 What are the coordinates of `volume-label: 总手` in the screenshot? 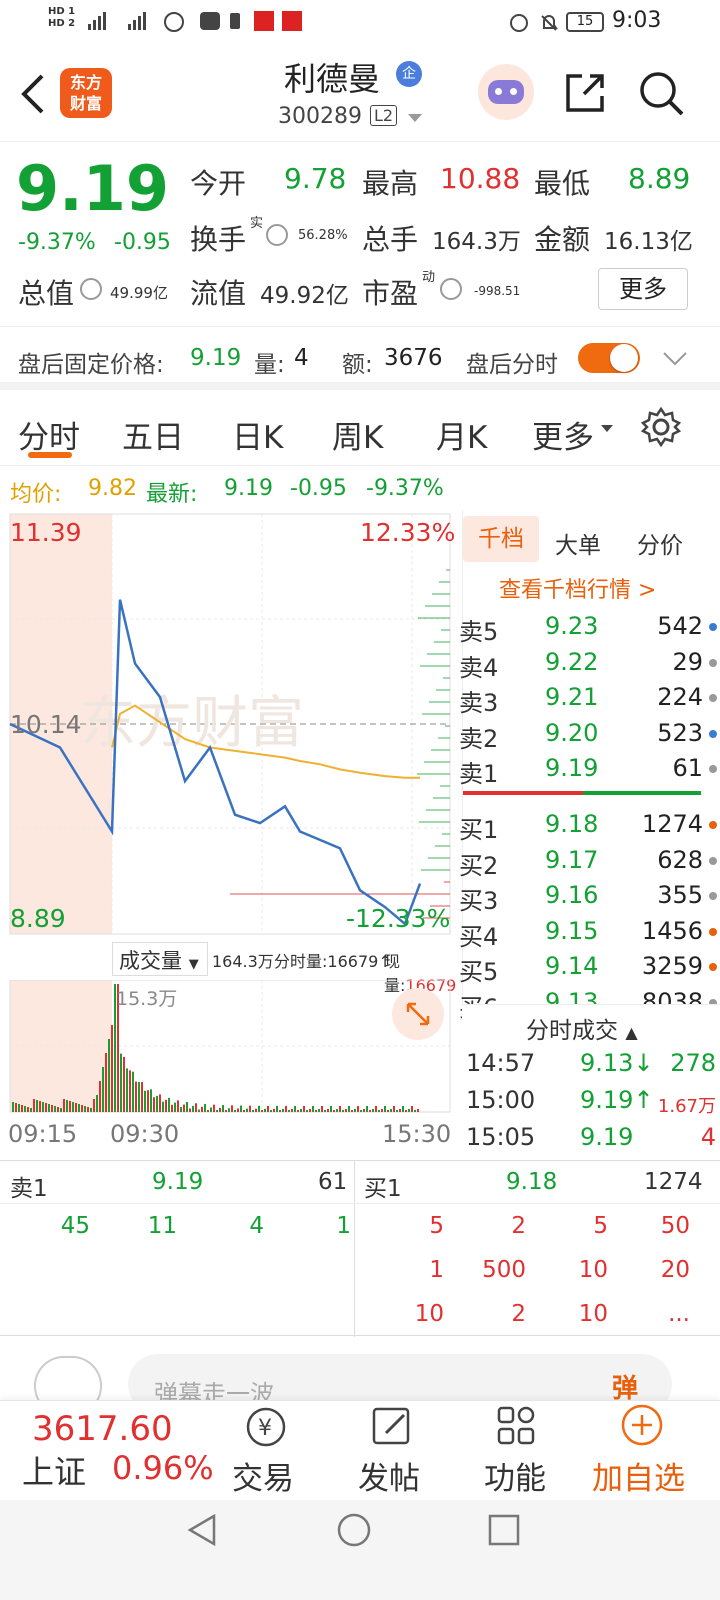 It's located at (390, 239).